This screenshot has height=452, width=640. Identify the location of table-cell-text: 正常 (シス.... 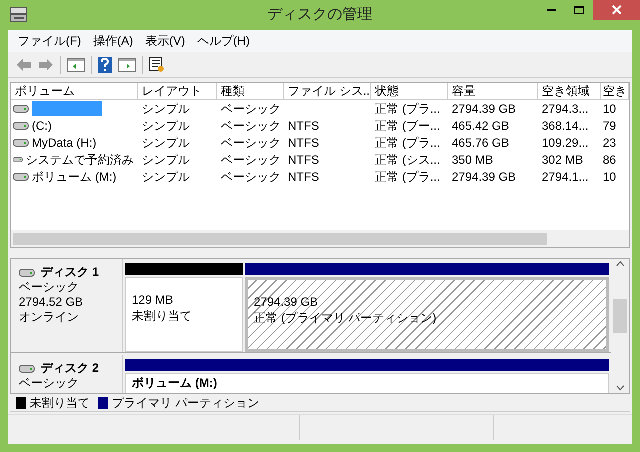
(408, 160).